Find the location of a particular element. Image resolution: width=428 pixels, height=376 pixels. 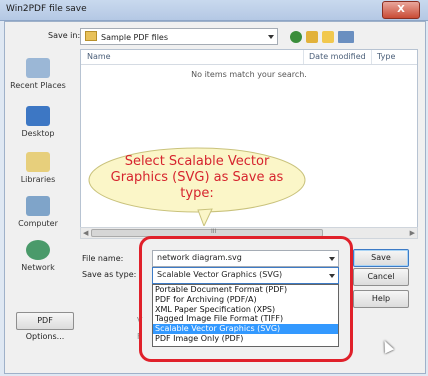

save-in-value: Sample PDF files is located at coordinates (135, 37).